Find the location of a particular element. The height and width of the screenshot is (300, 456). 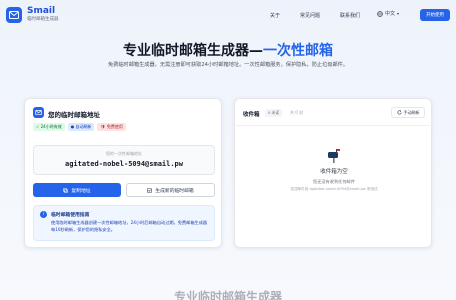

feature-badges: ✓ 24小时有效 ● 自动刷新 🛡 免费使用 is located at coordinates (79, 127).